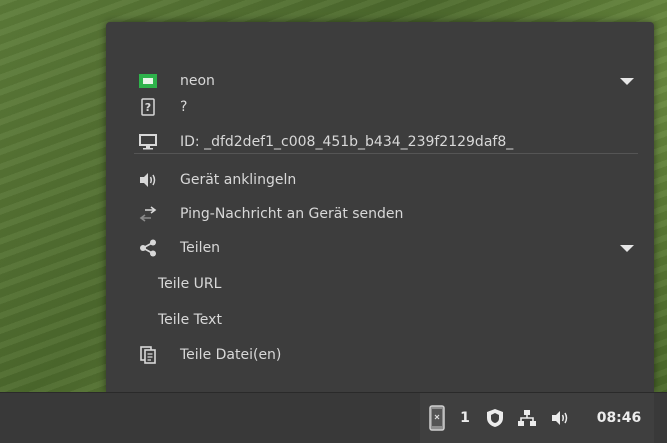  Describe the element at coordinates (292, 214) in the screenshot. I see `send-ping-label: Ping-Nachricht an Gerät senden` at that location.